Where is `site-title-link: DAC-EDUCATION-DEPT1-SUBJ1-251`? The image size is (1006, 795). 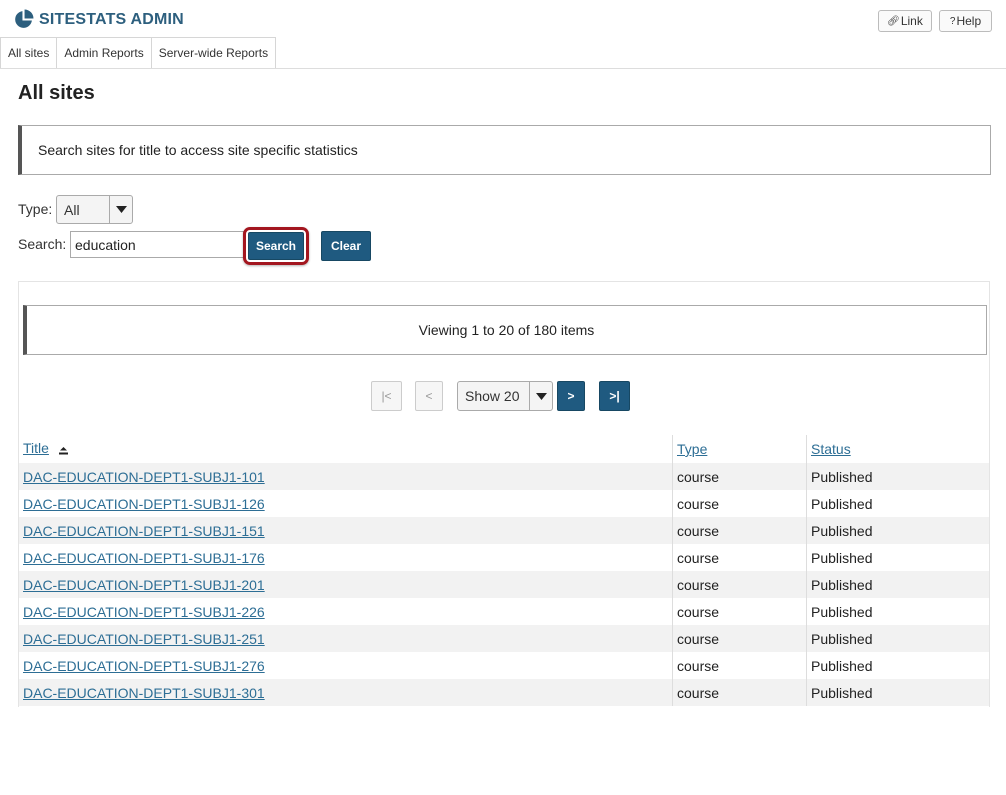 site-title-link: DAC-EDUCATION-DEPT1-SUBJ1-251 is located at coordinates (144, 639).